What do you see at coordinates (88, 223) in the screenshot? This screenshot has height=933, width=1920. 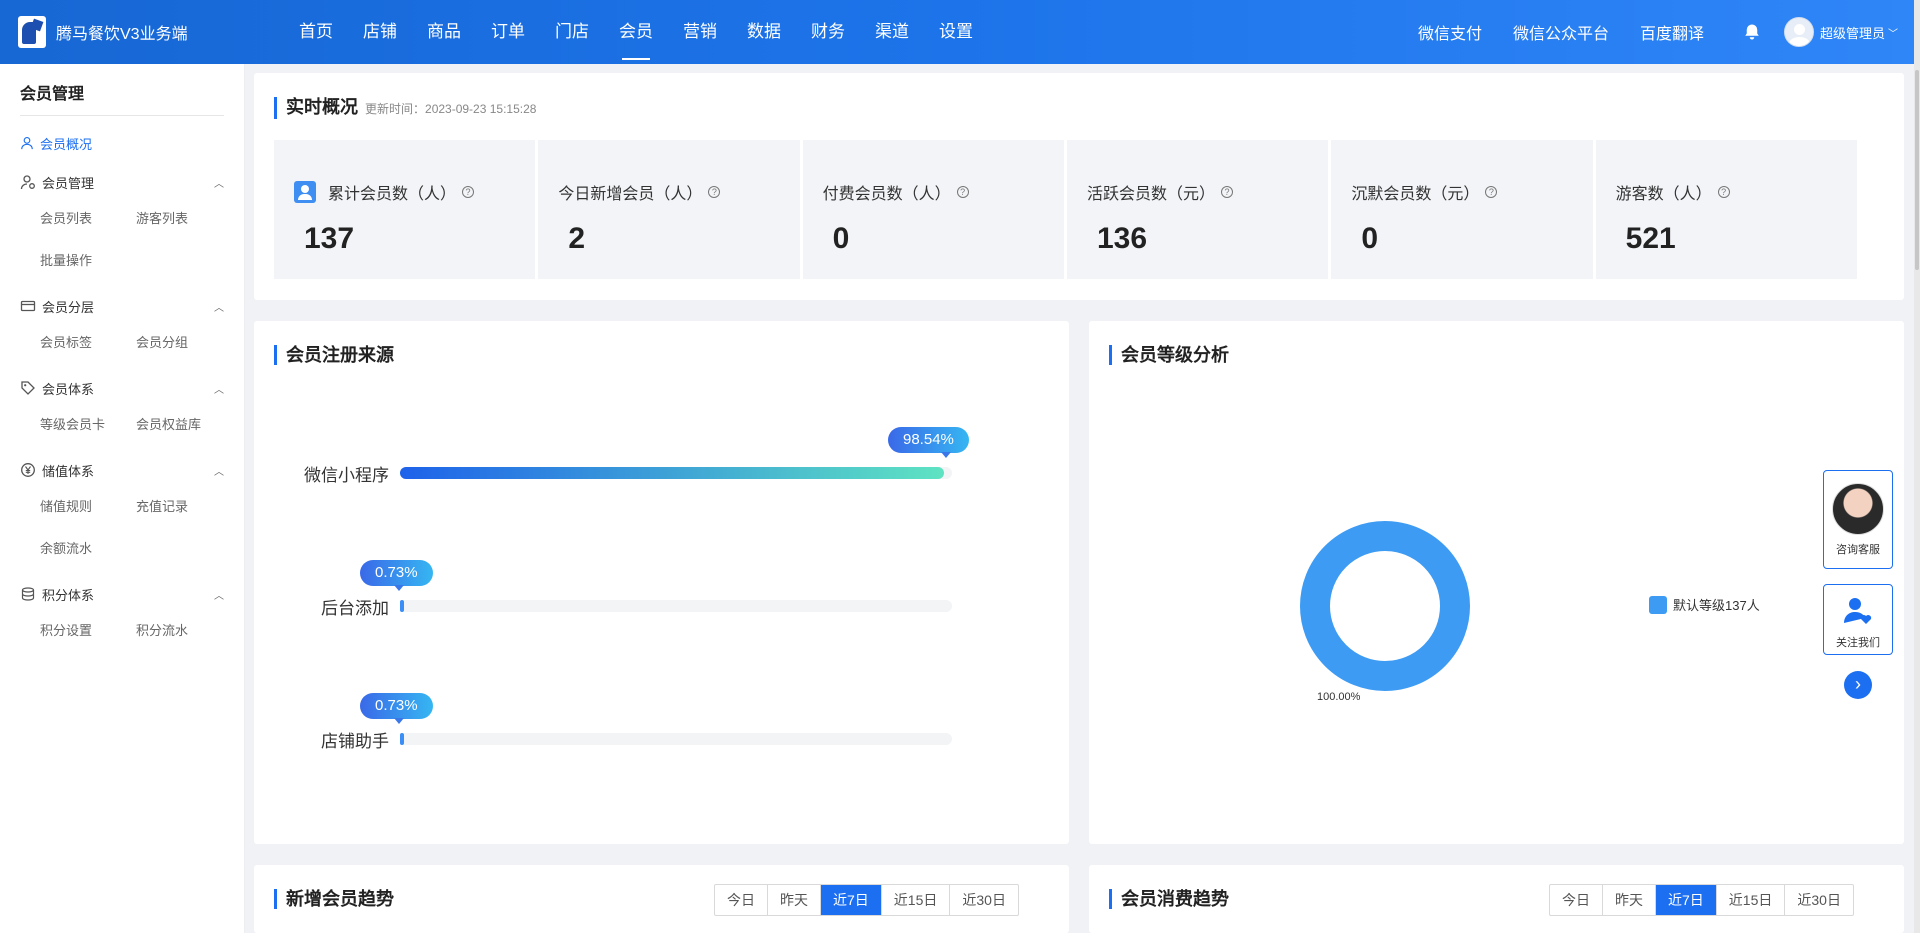 I see `sidebar-item-member-list: 会员列表` at bounding box center [88, 223].